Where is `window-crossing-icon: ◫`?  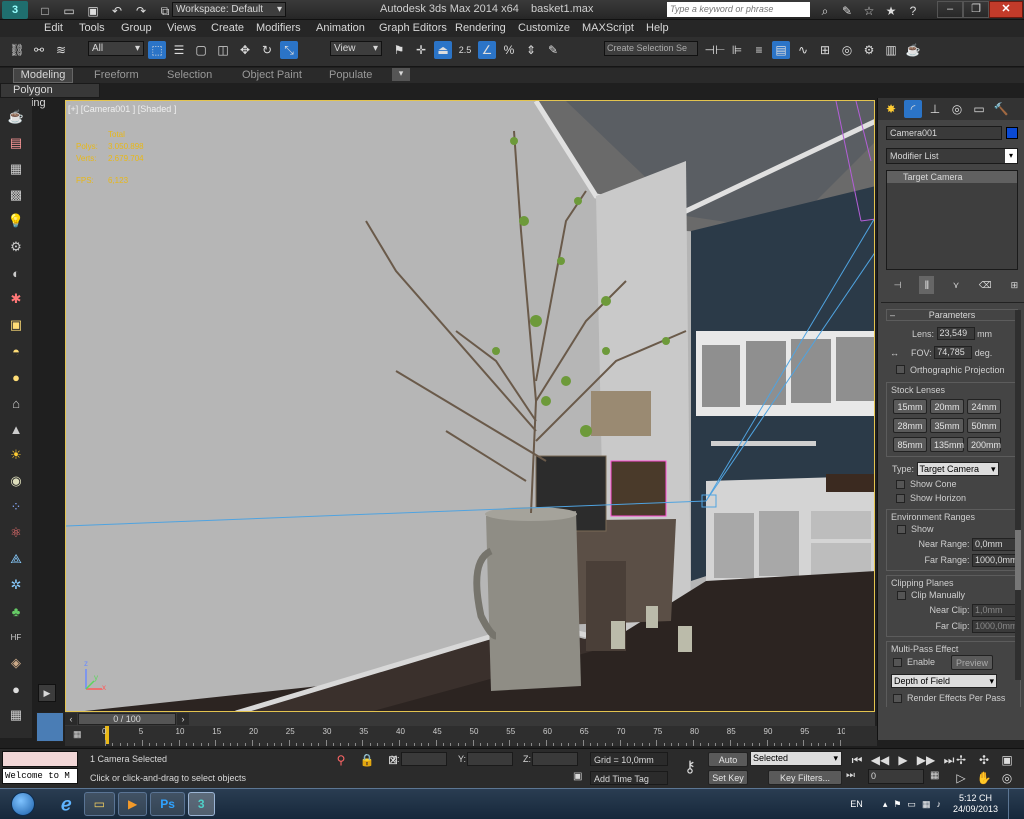
window-crossing-icon: ◫ is located at coordinates (223, 50).